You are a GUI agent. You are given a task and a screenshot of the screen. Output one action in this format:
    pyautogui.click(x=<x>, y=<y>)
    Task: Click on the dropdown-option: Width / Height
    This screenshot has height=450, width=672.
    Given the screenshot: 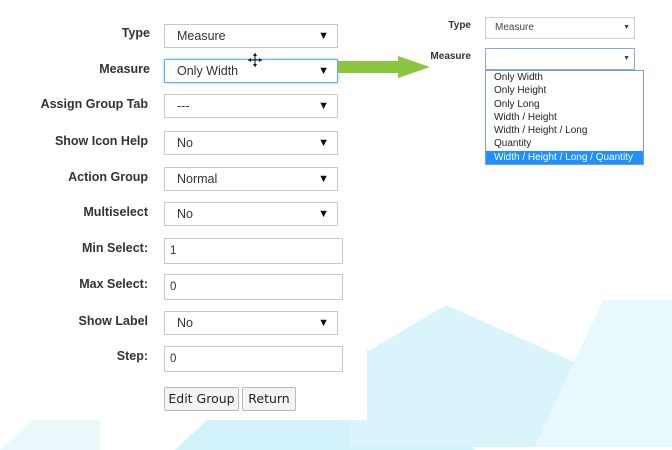 What is the action you would take?
    pyautogui.click(x=564, y=117)
    